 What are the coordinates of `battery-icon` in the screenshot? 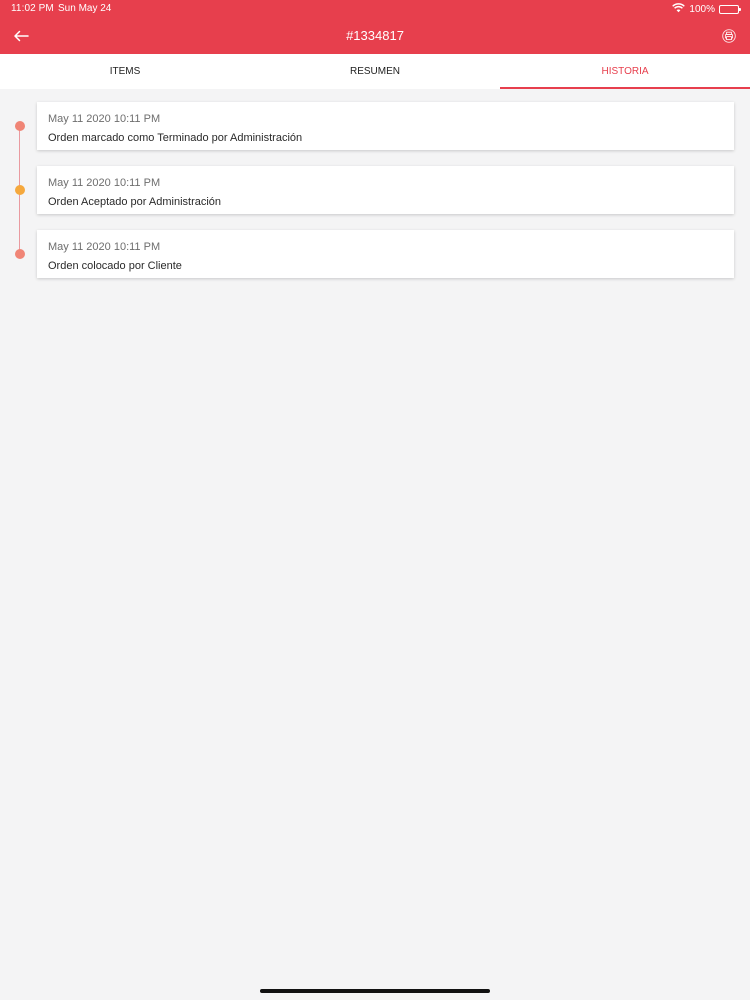 It's located at (730, 9).